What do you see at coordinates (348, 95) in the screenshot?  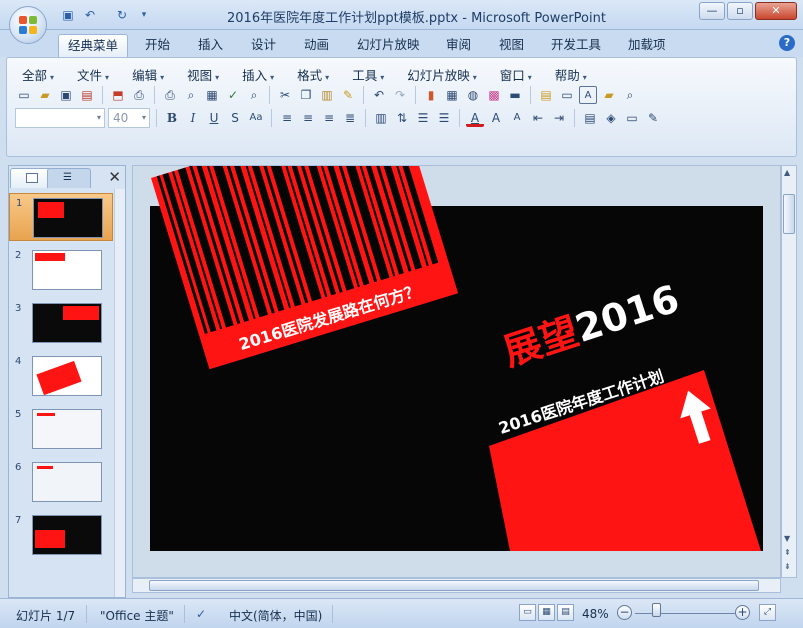 I see `format-painter-icon: ✎` at bounding box center [348, 95].